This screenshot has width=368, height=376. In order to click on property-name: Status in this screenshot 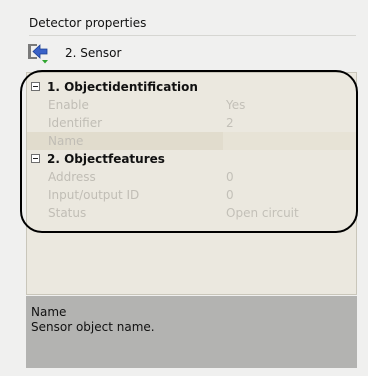, I will do `click(67, 213)`.